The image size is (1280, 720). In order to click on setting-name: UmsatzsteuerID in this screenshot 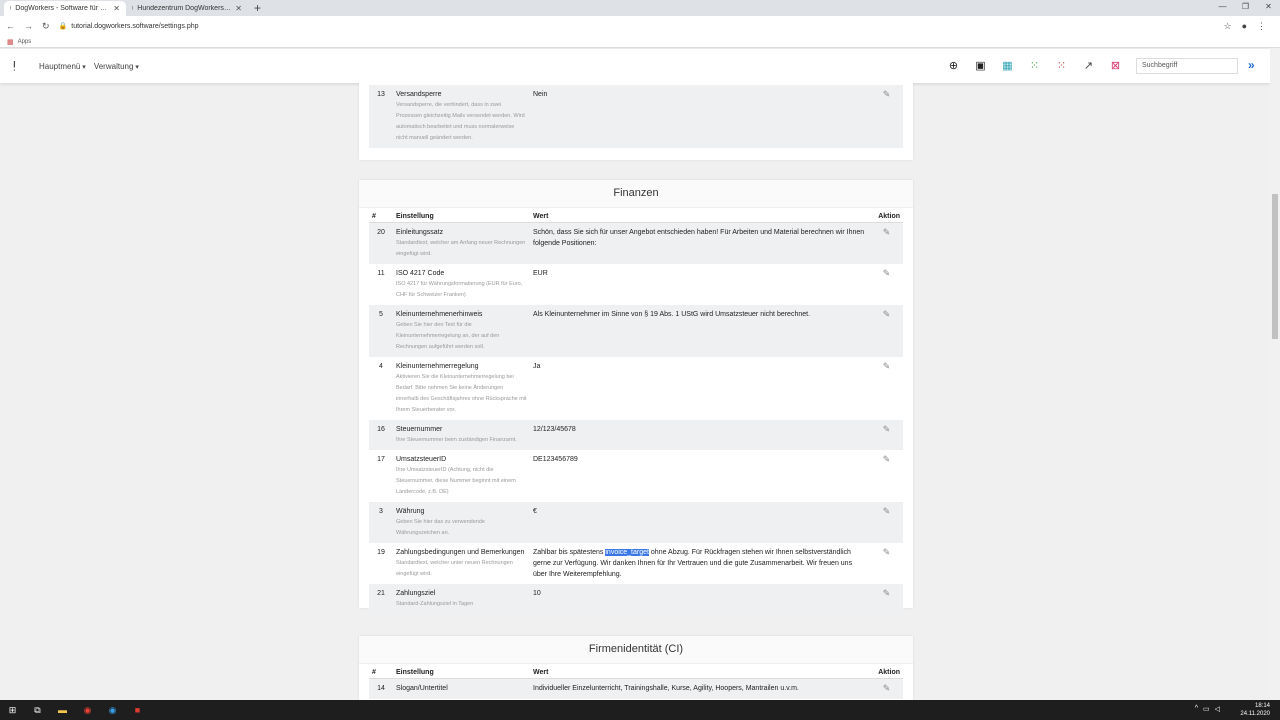, I will do `click(421, 459)`.